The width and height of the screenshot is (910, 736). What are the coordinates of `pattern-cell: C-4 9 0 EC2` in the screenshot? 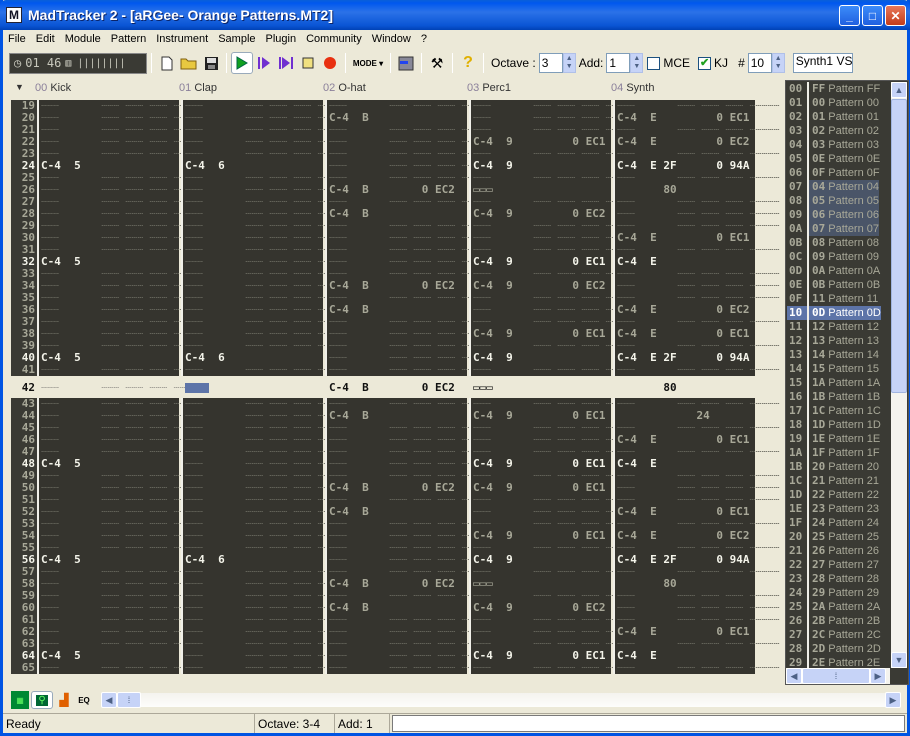 It's located at (541, 286).